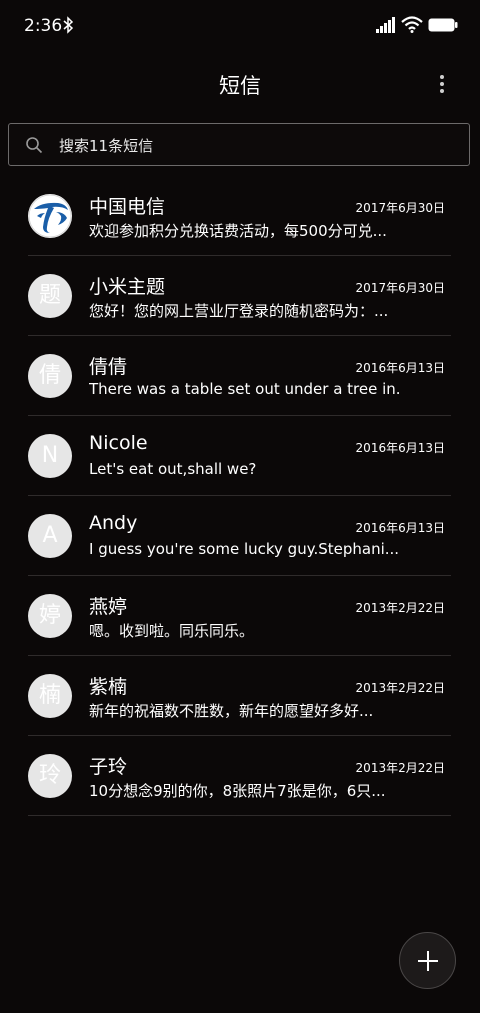 The width and height of the screenshot is (480, 1013). Describe the element at coordinates (108, 687) in the screenshot. I see `contact-name: 紫楠` at that location.